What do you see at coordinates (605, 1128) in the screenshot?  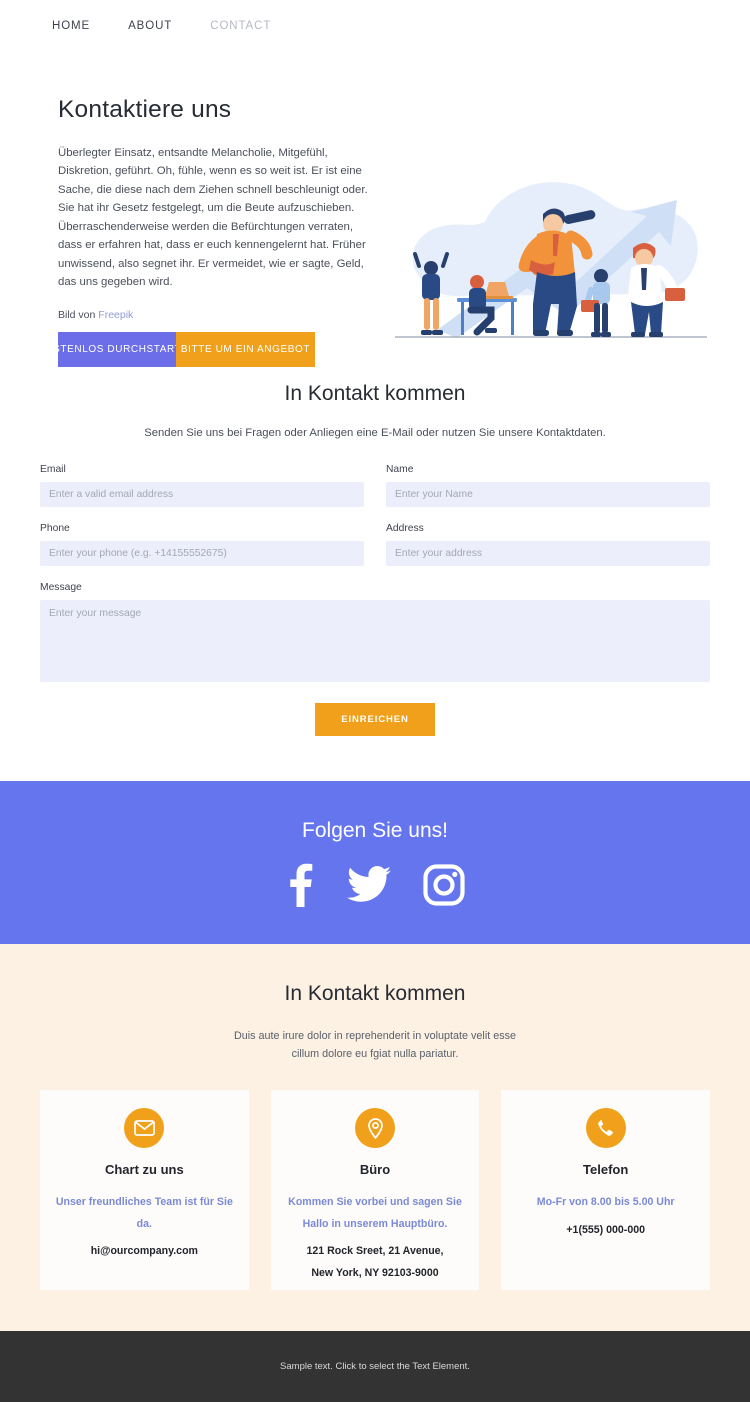 I see `phone-icon` at bounding box center [605, 1128].